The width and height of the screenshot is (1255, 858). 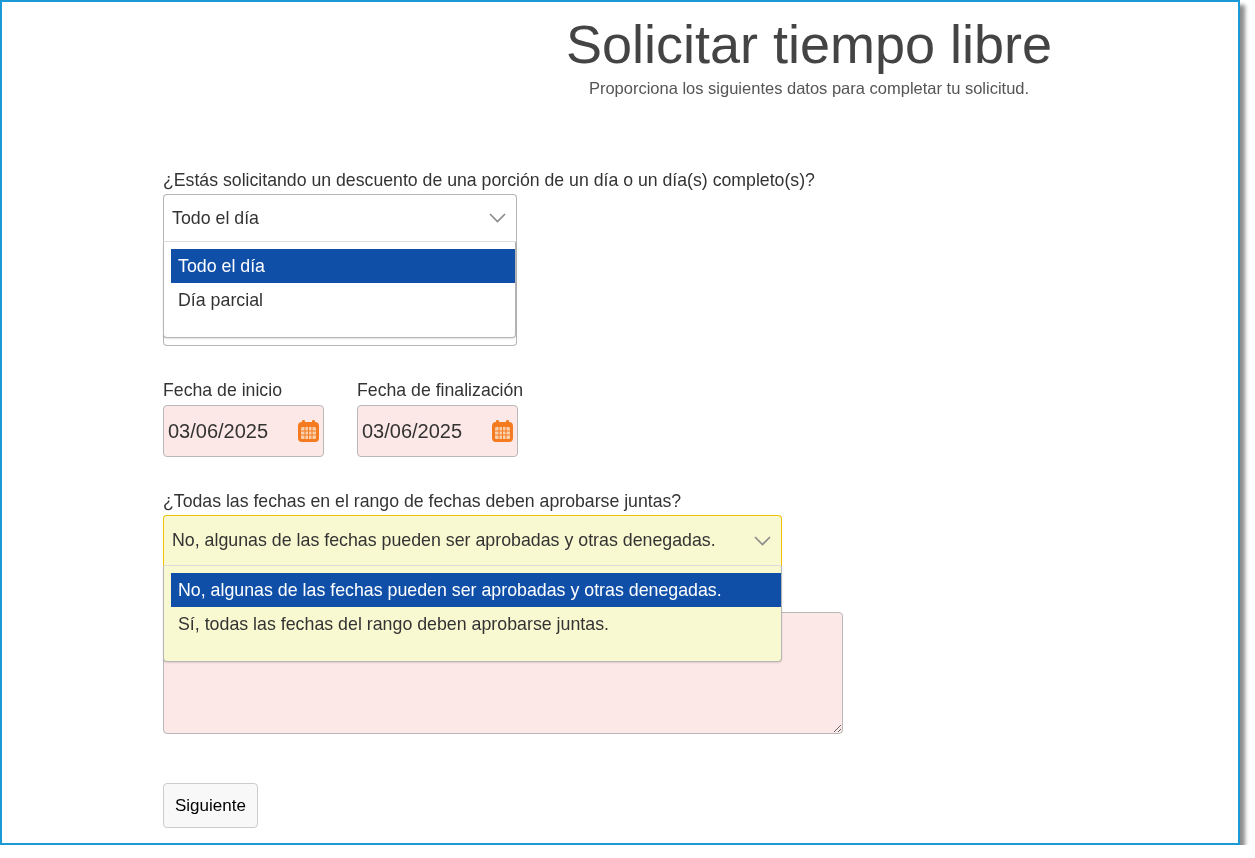 What do you see at coordinates (343, 266) in the screenshot?
I see `dropdown-option: Todo el día` at bounding box center [343, 266].